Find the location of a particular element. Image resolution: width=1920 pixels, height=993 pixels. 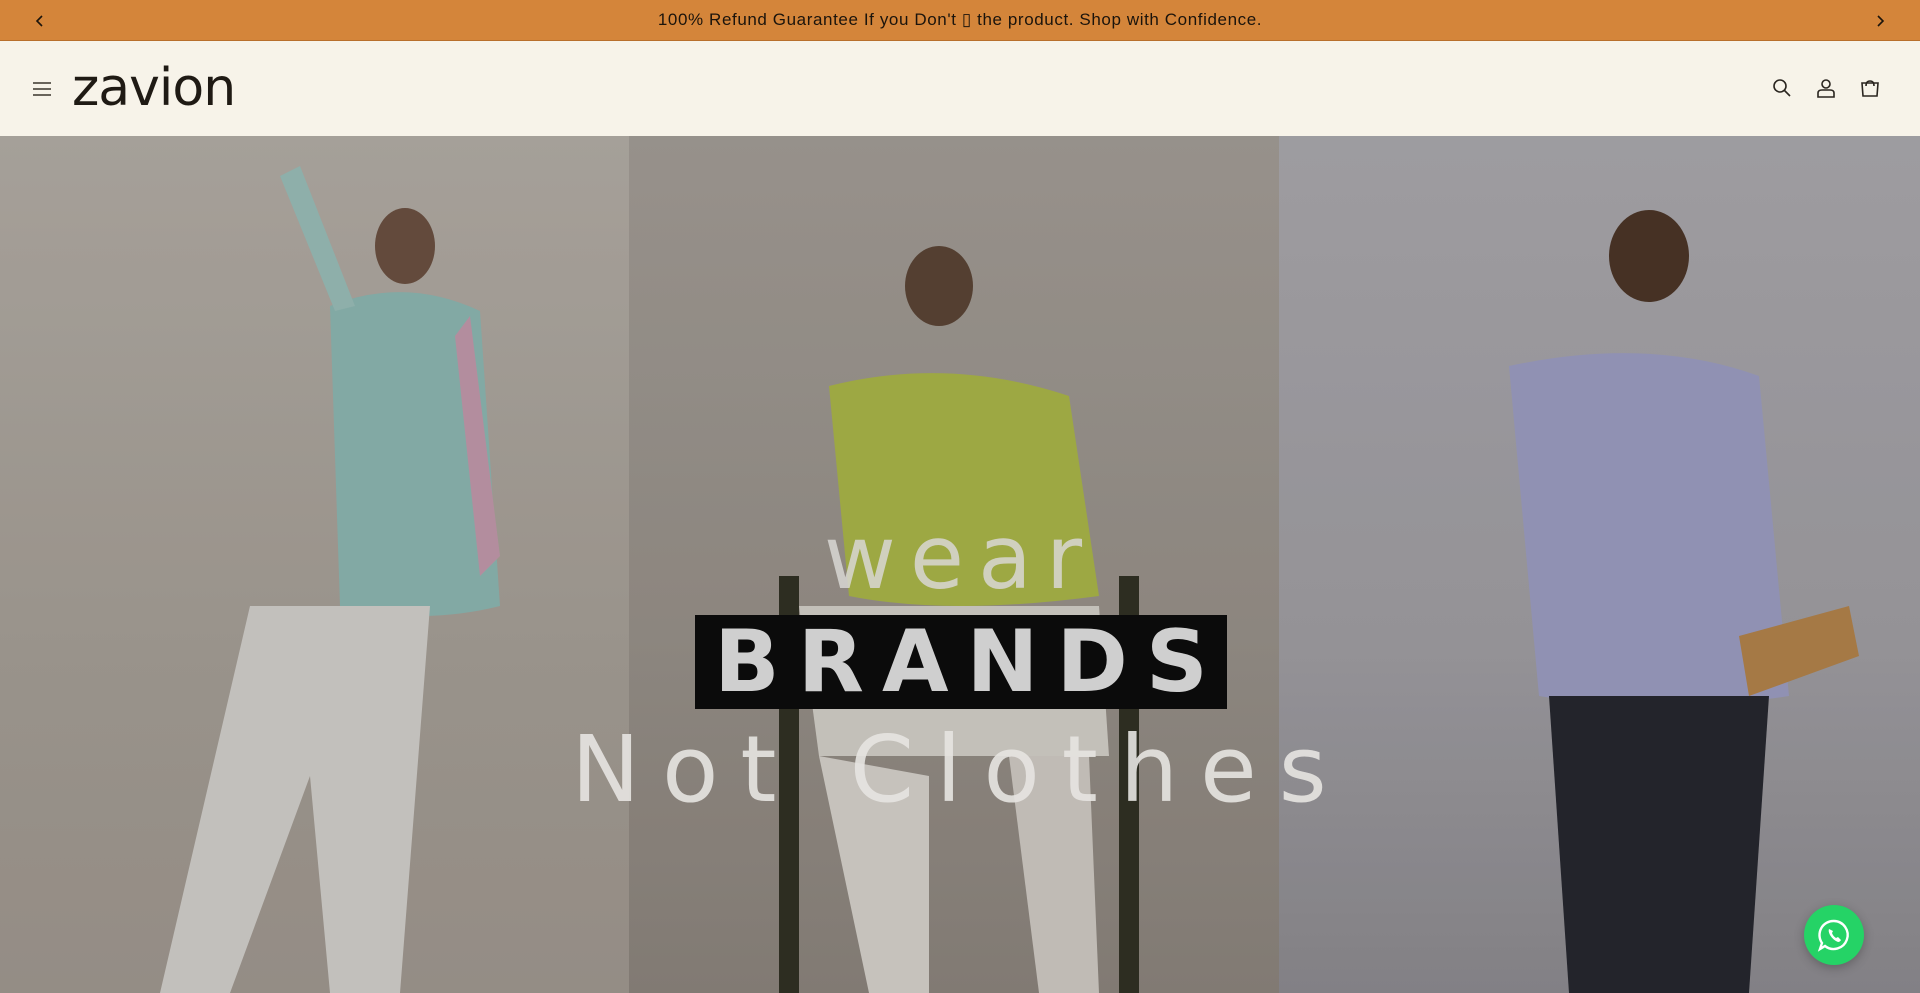

announcement-prev-button is located at coordinates (40, 20).